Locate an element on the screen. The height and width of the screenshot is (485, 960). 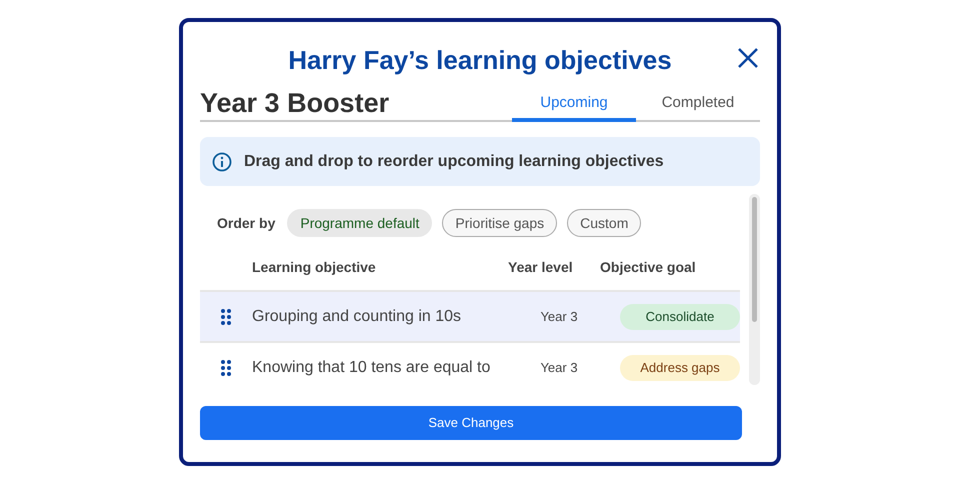
scrollbar is located at coordinates (754, 289).